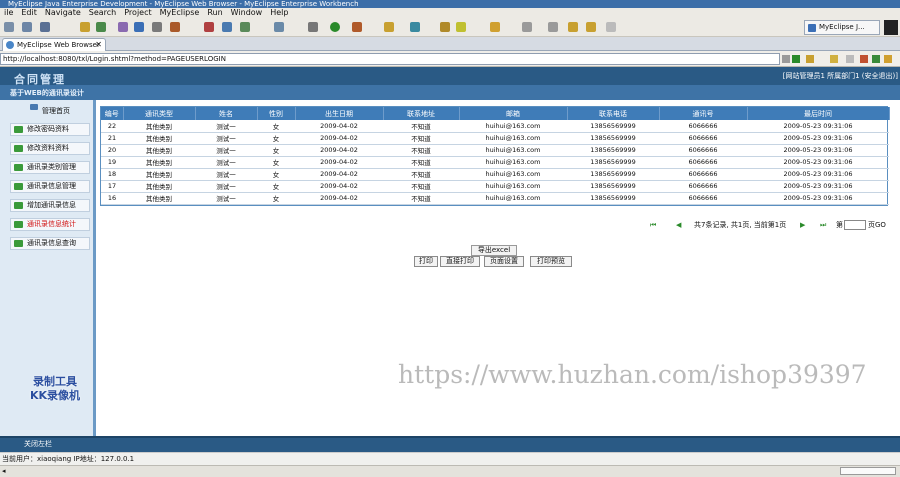 The width and height of the screenshot is (900, 477). Describe the element at coordinates (504, 261) in the screenshot. I see `page-setup-button: 页面设置` at that location.